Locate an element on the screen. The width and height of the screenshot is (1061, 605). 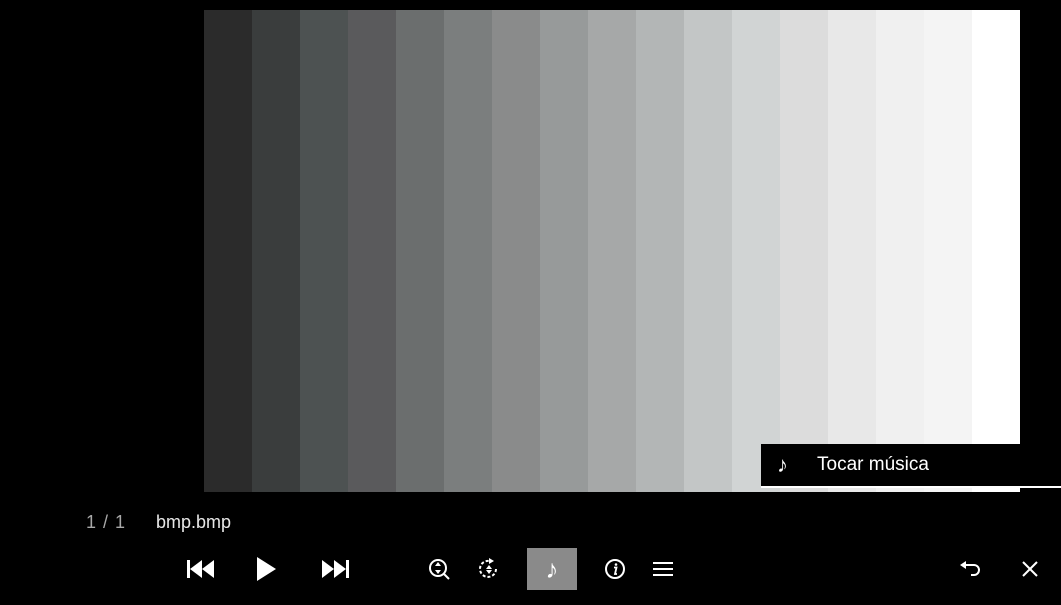
menu-icon is located at coordinates (663, 569).